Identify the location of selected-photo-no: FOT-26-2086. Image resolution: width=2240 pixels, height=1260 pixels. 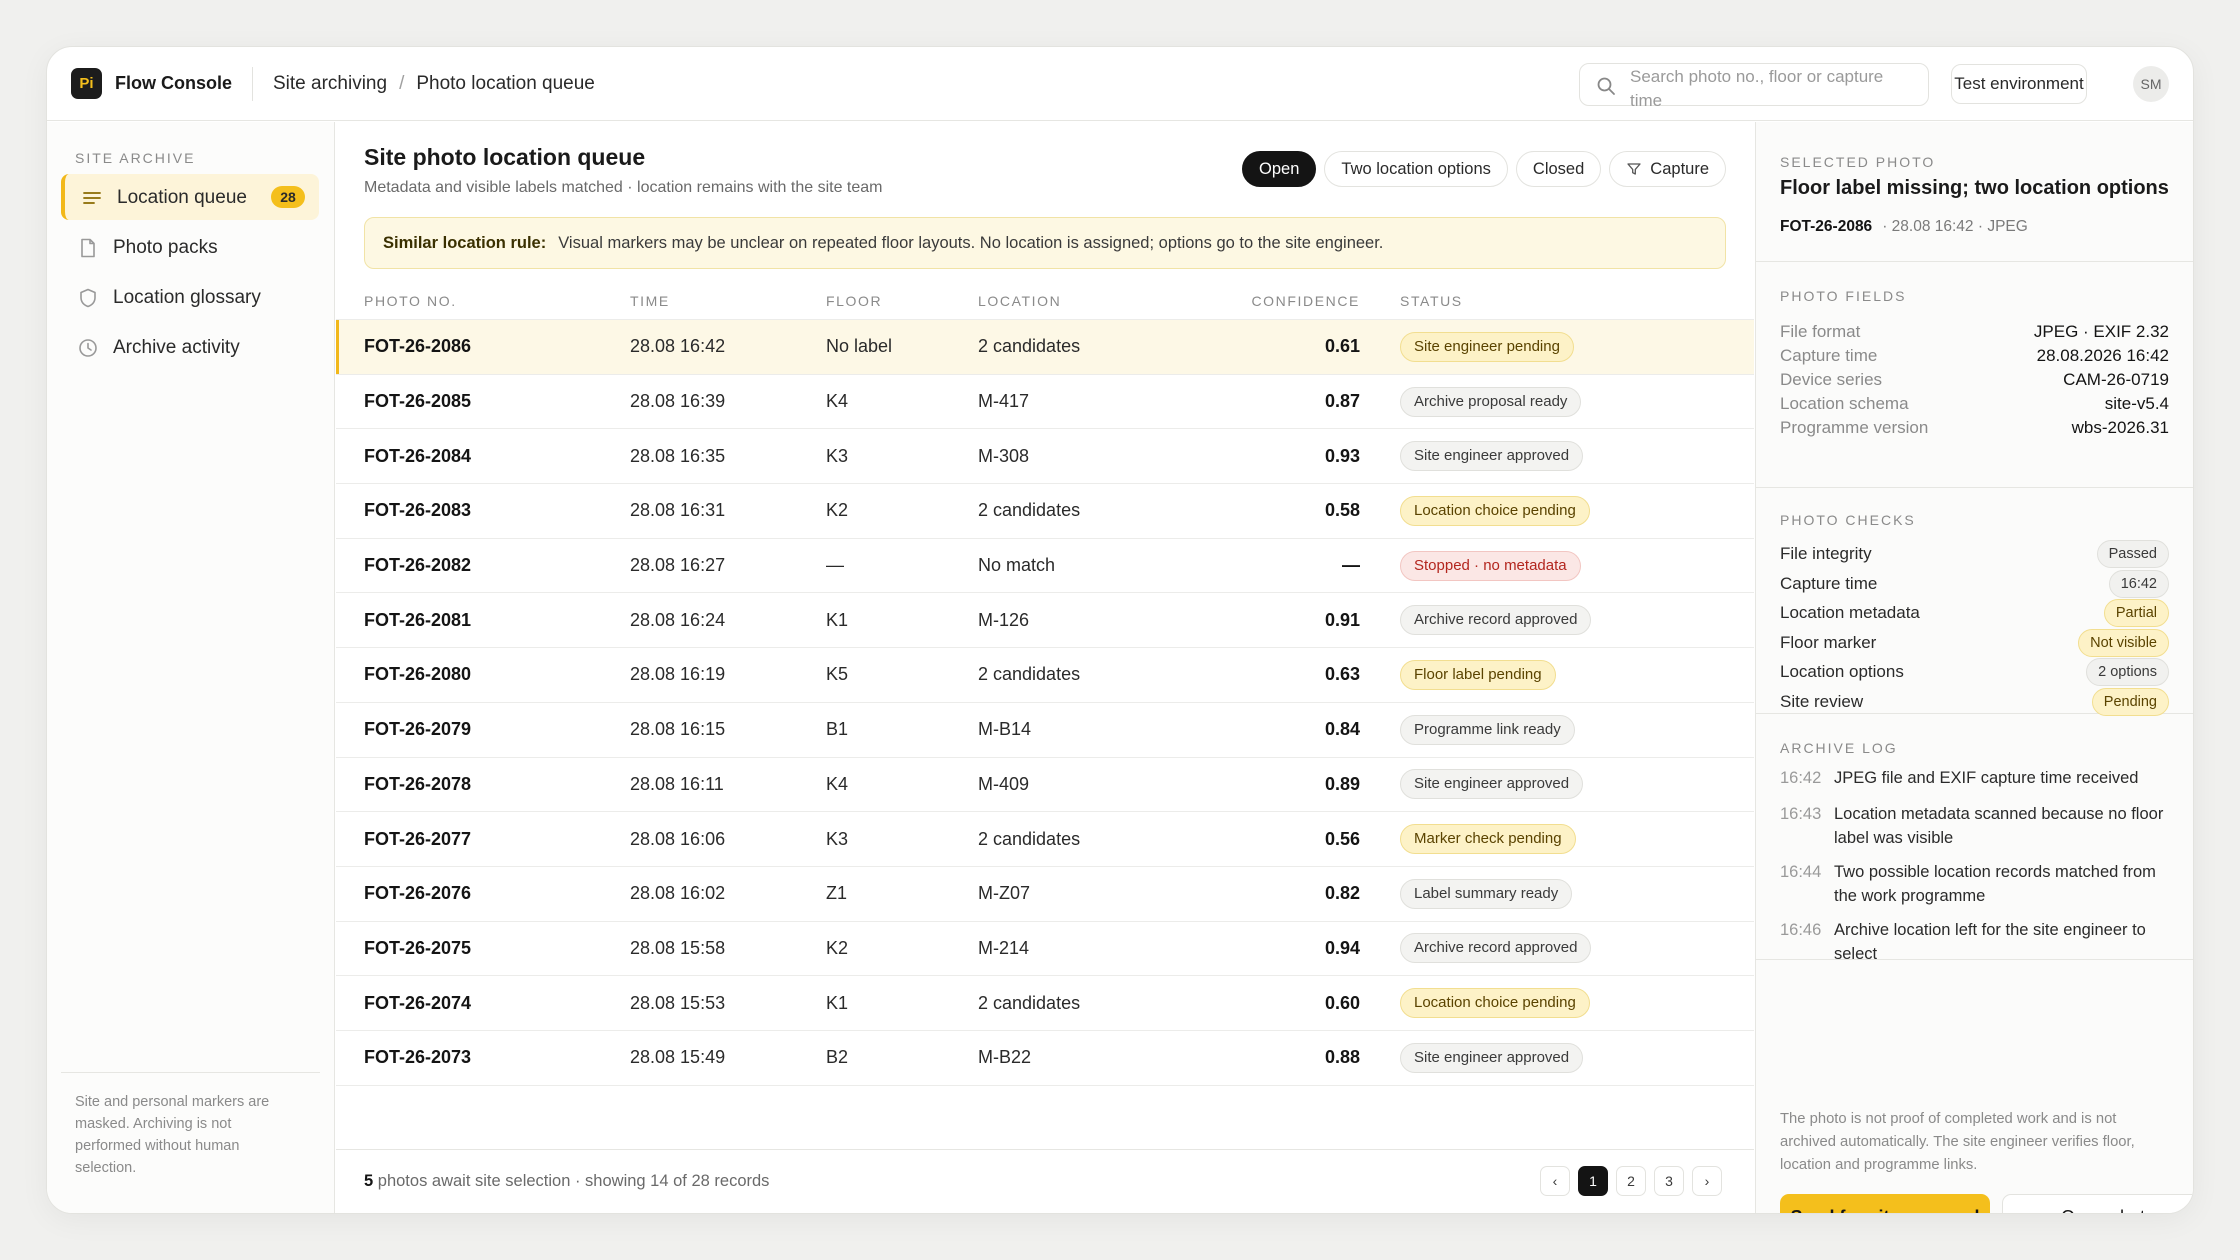
(1826, 226).